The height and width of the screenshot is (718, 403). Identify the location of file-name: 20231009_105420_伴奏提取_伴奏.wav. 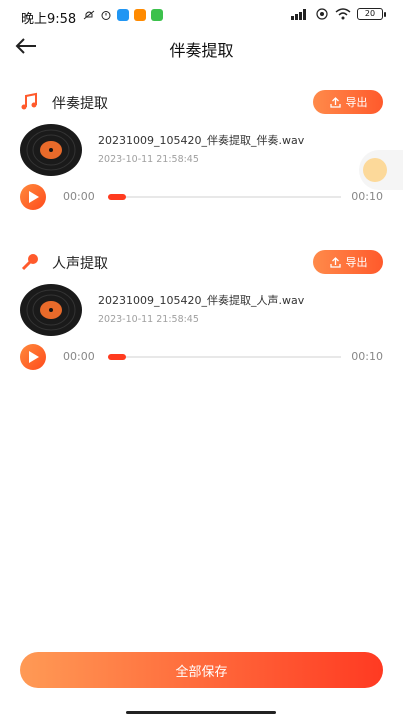
(201, 140).